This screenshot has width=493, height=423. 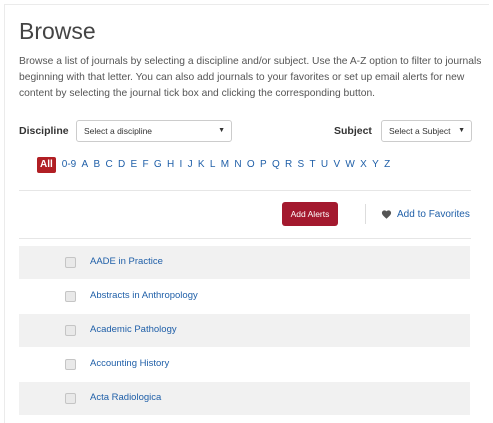 What do you see at coordinates (181, 165) in the screenshot?
I see `az-letter-i: I` at bounding box center [181, 165].